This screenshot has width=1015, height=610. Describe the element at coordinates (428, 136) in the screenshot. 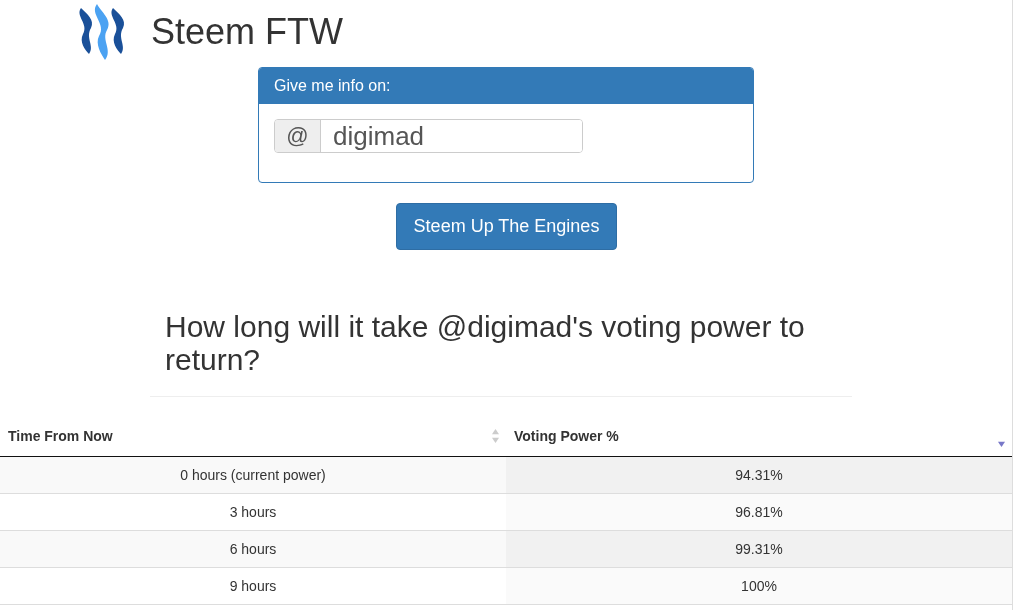

I see `username-field: @ digimad` at that location.